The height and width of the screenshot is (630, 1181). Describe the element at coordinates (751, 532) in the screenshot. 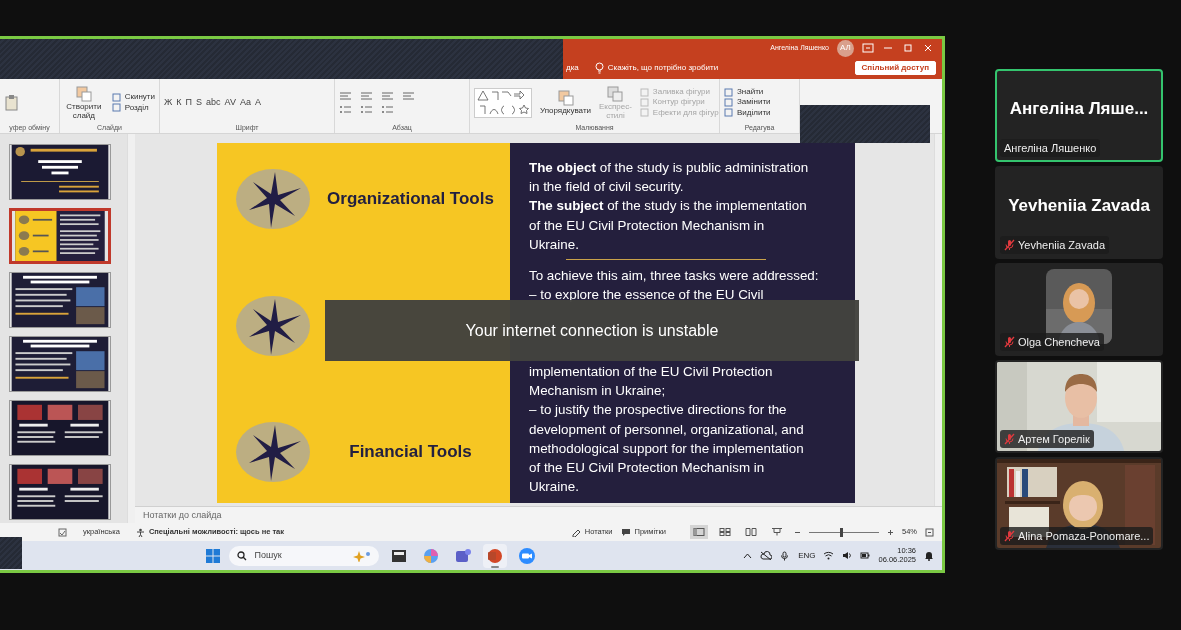

I see `reading-view-icon` at that location.